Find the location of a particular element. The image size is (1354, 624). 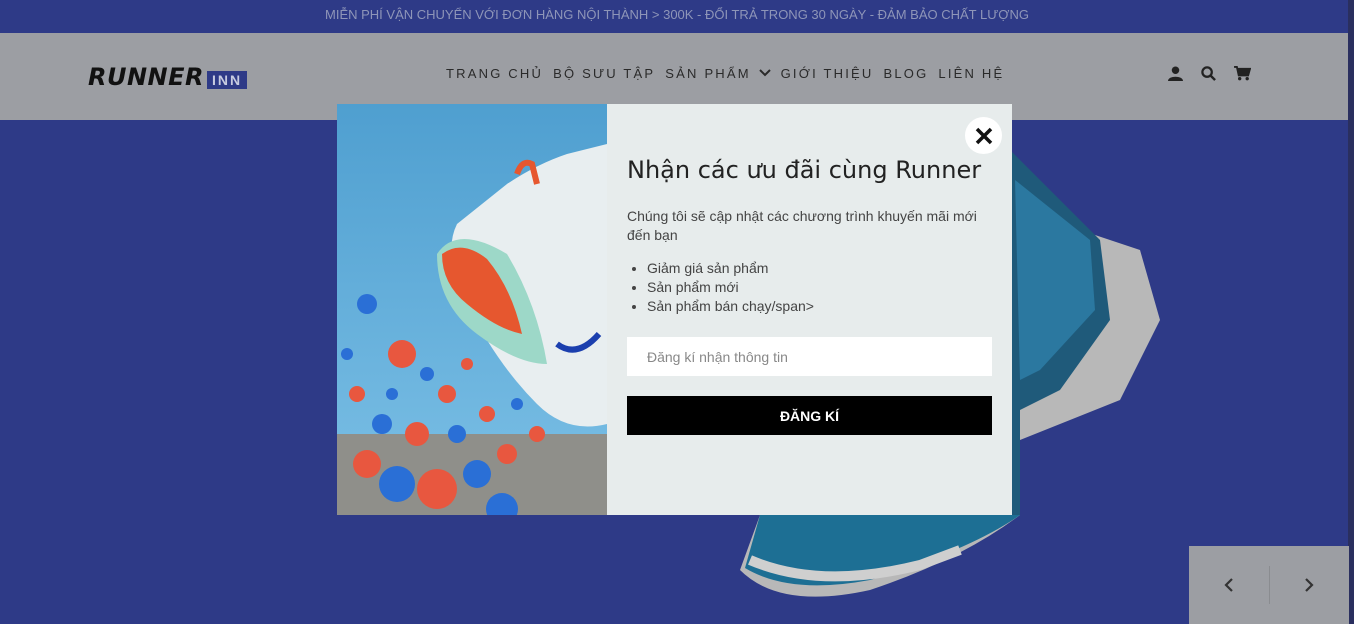

popup-close-button is located at coordinates (983, 135).